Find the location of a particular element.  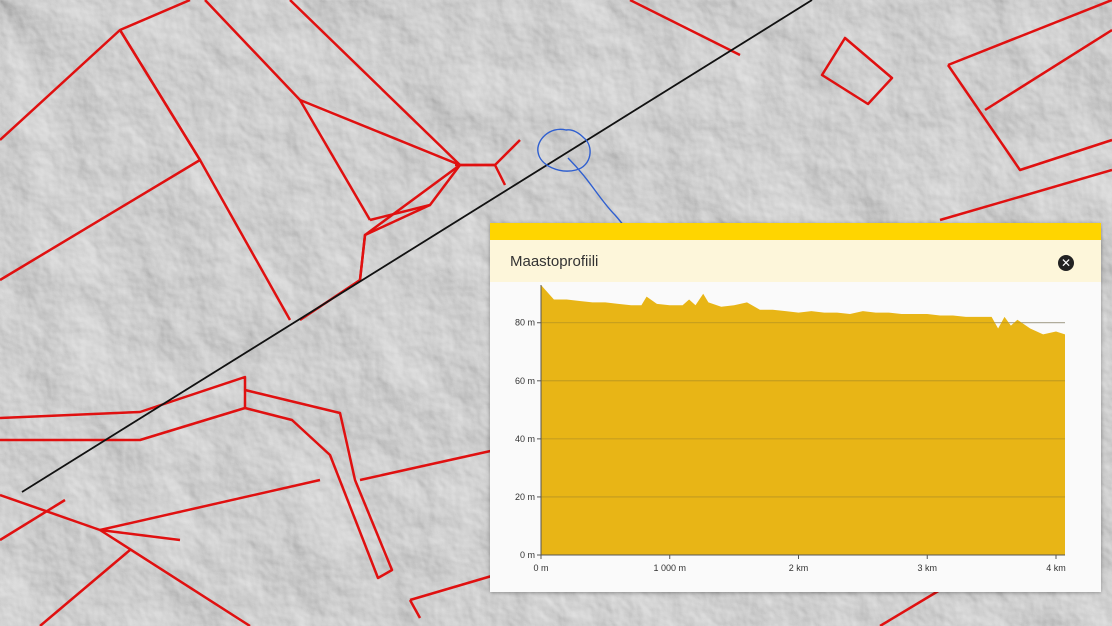

panel-header: Maastoprofiili ✕ is located at coordinates (795, 261).